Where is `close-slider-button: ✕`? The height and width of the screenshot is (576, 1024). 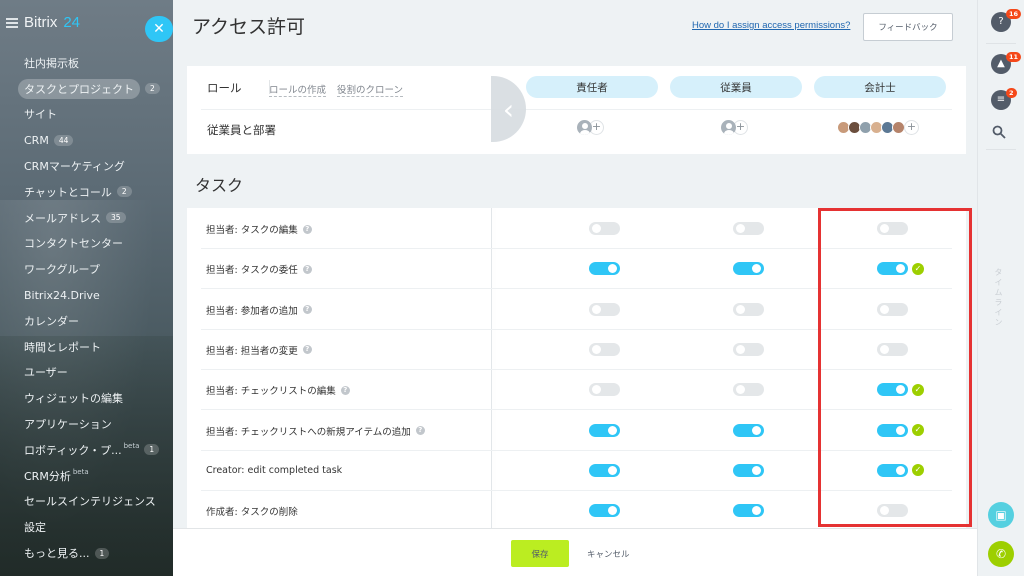 close-slider-button: ✕ is located at coordinates (159, 29).